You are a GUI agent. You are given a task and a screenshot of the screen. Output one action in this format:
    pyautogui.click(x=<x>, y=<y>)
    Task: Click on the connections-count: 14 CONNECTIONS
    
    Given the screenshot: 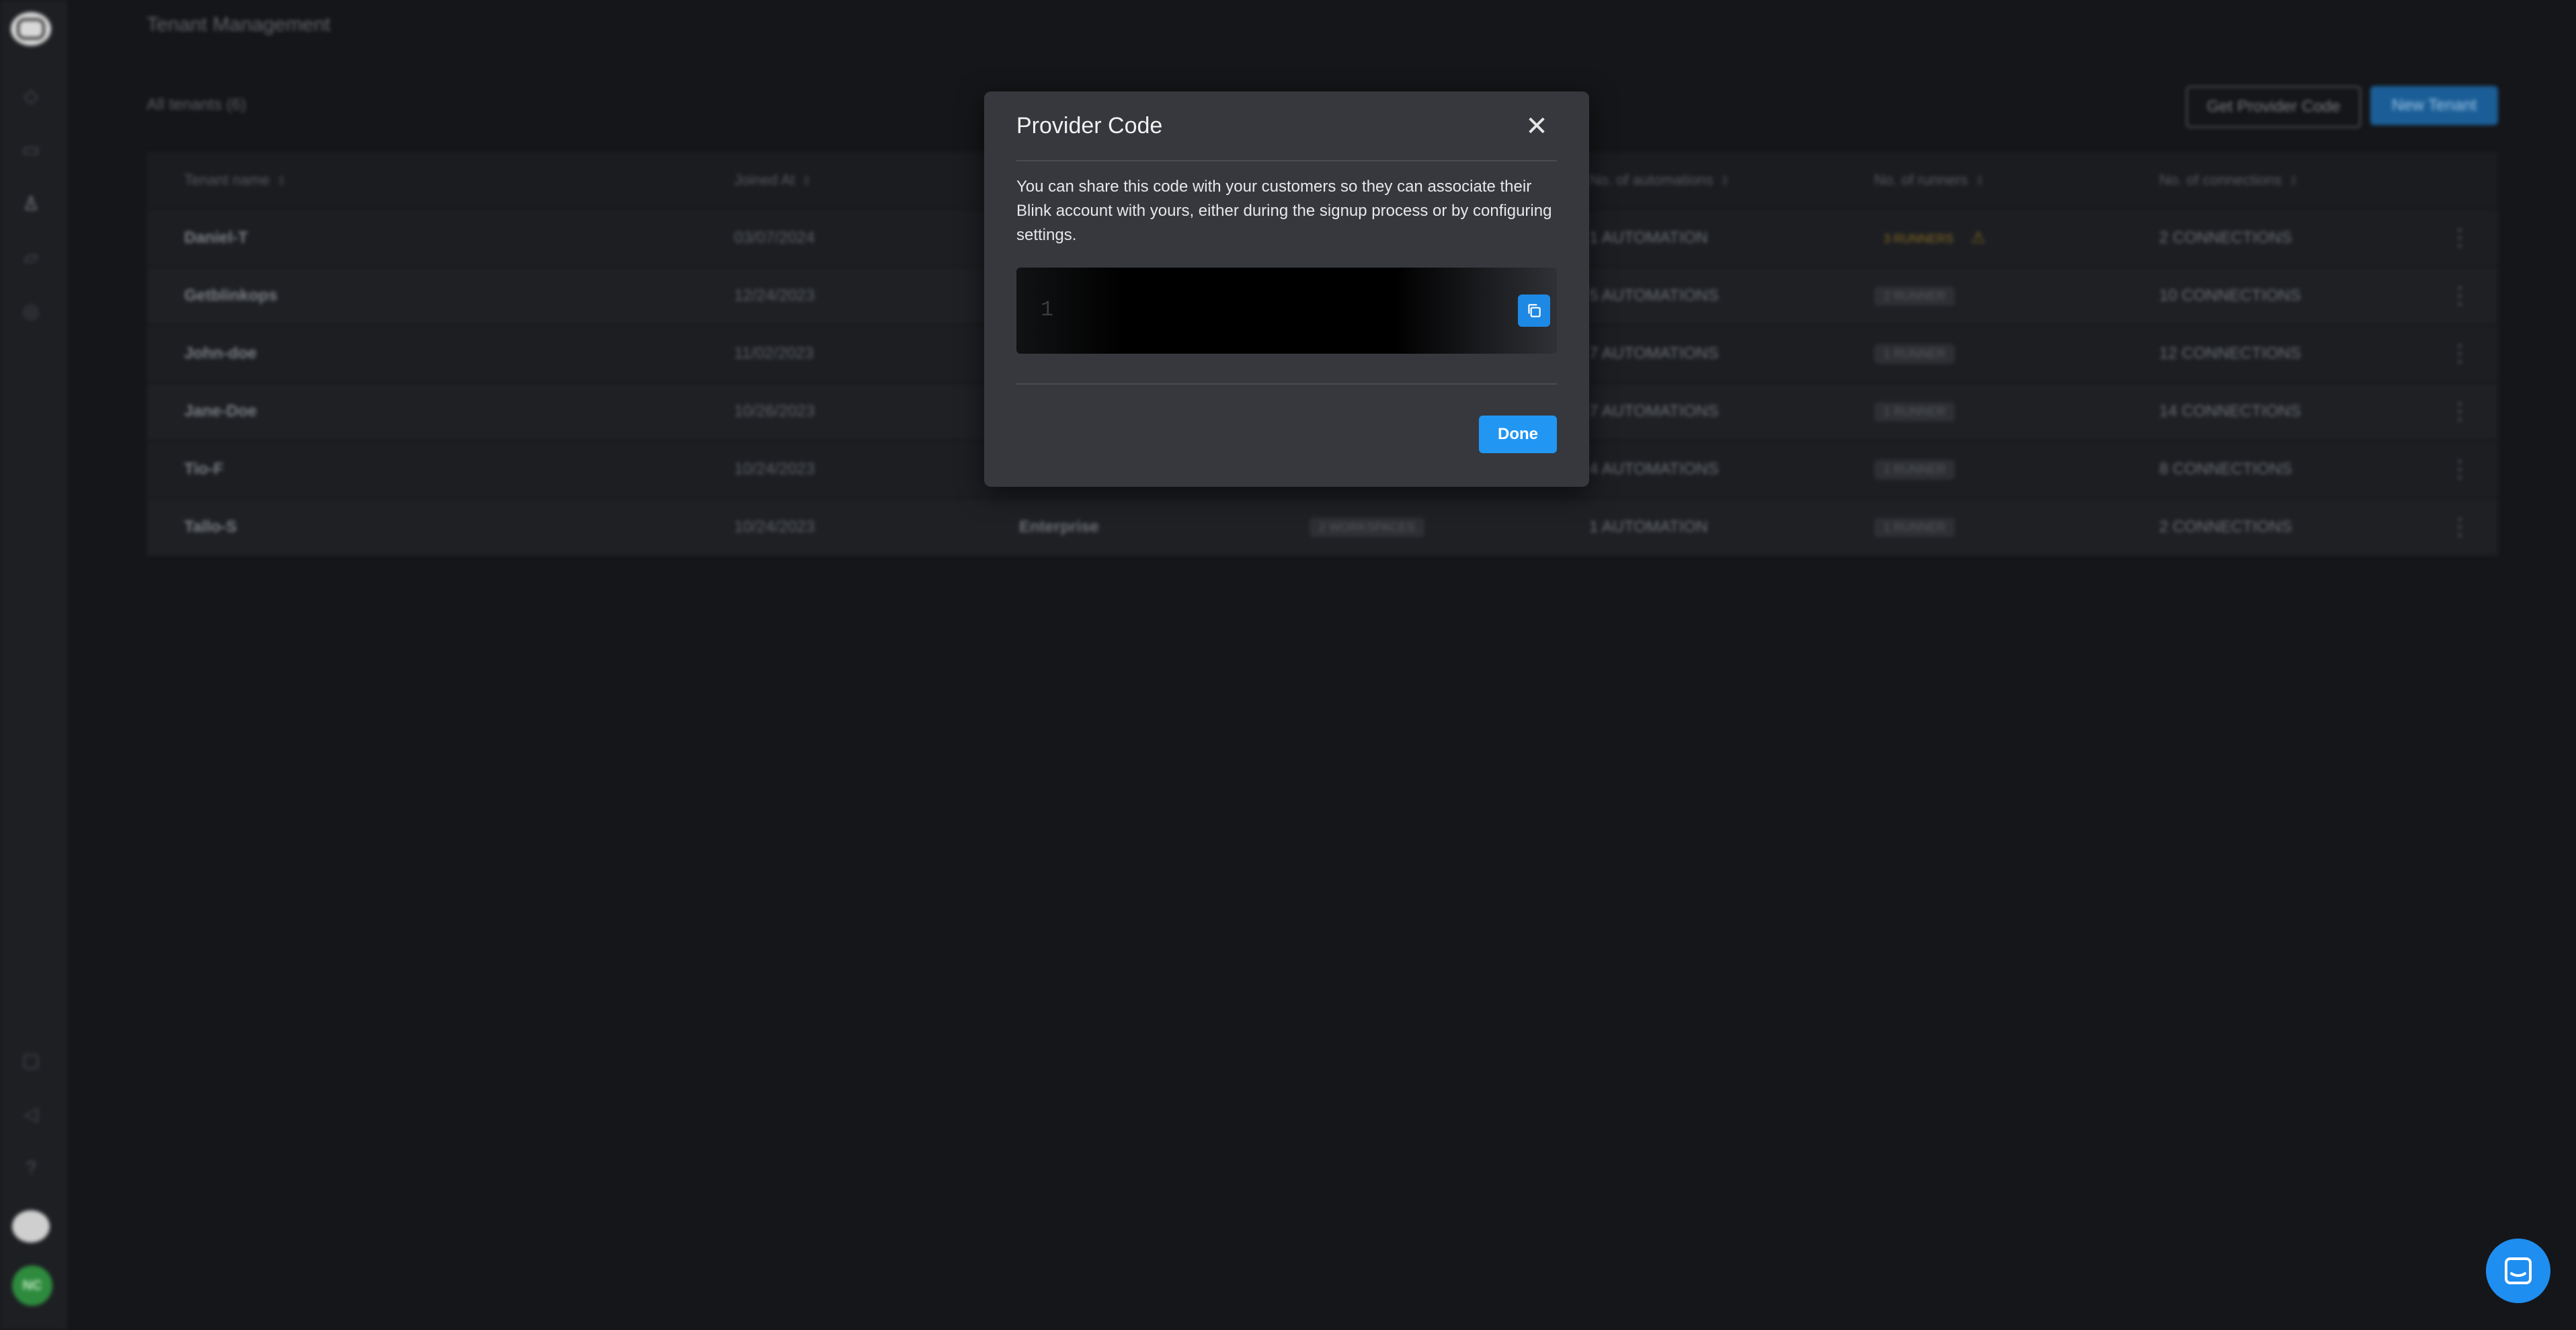 What is the action you would take?
    pyautogui.click(x=2230, y=411)
    